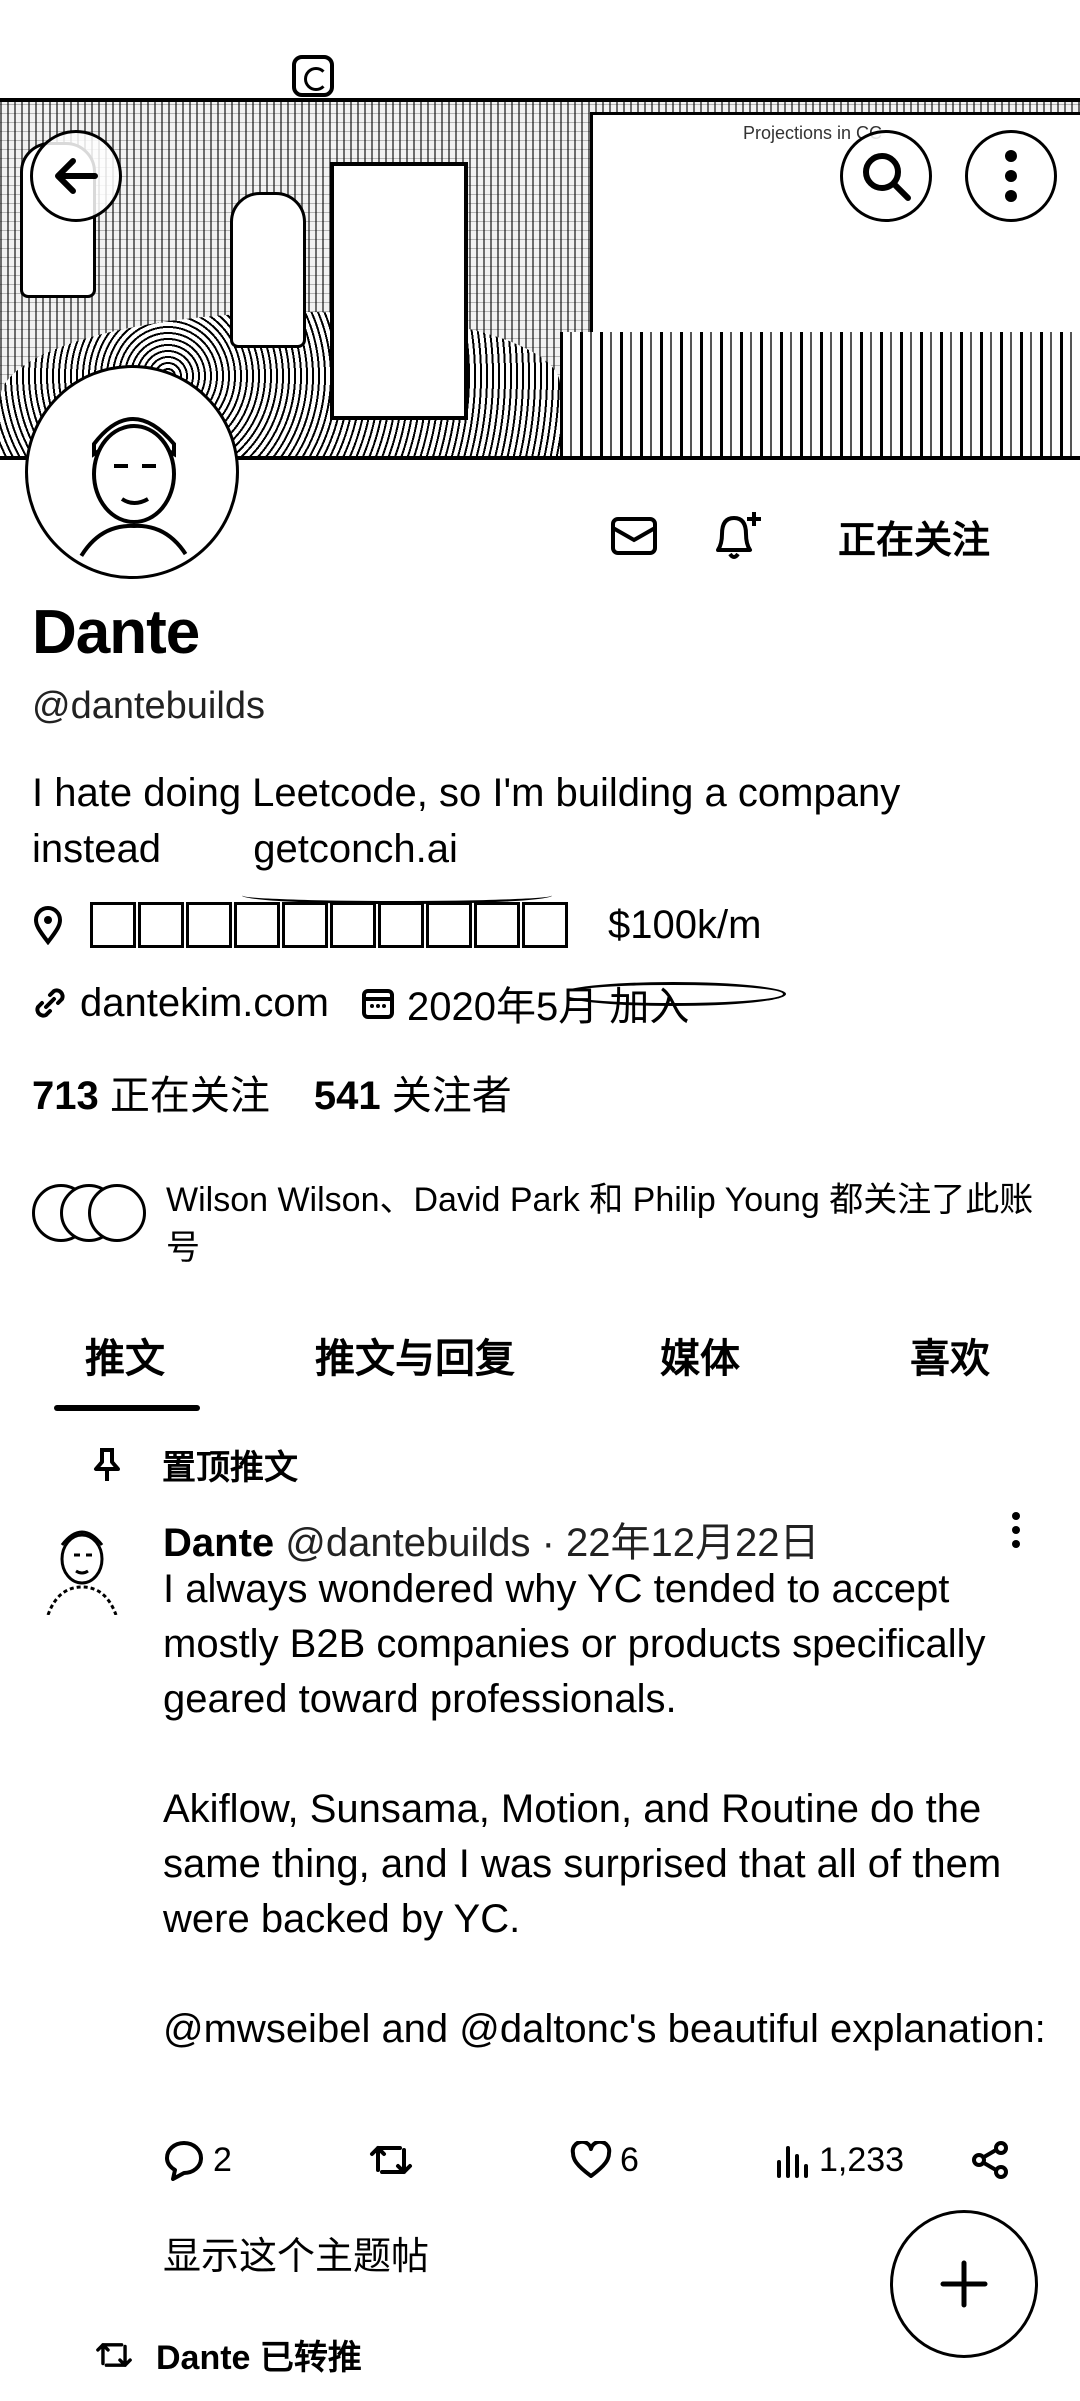 The image size is (1080, 2401). I want to click on pinned-label-row: 置顶推文, so click(195, 1464).